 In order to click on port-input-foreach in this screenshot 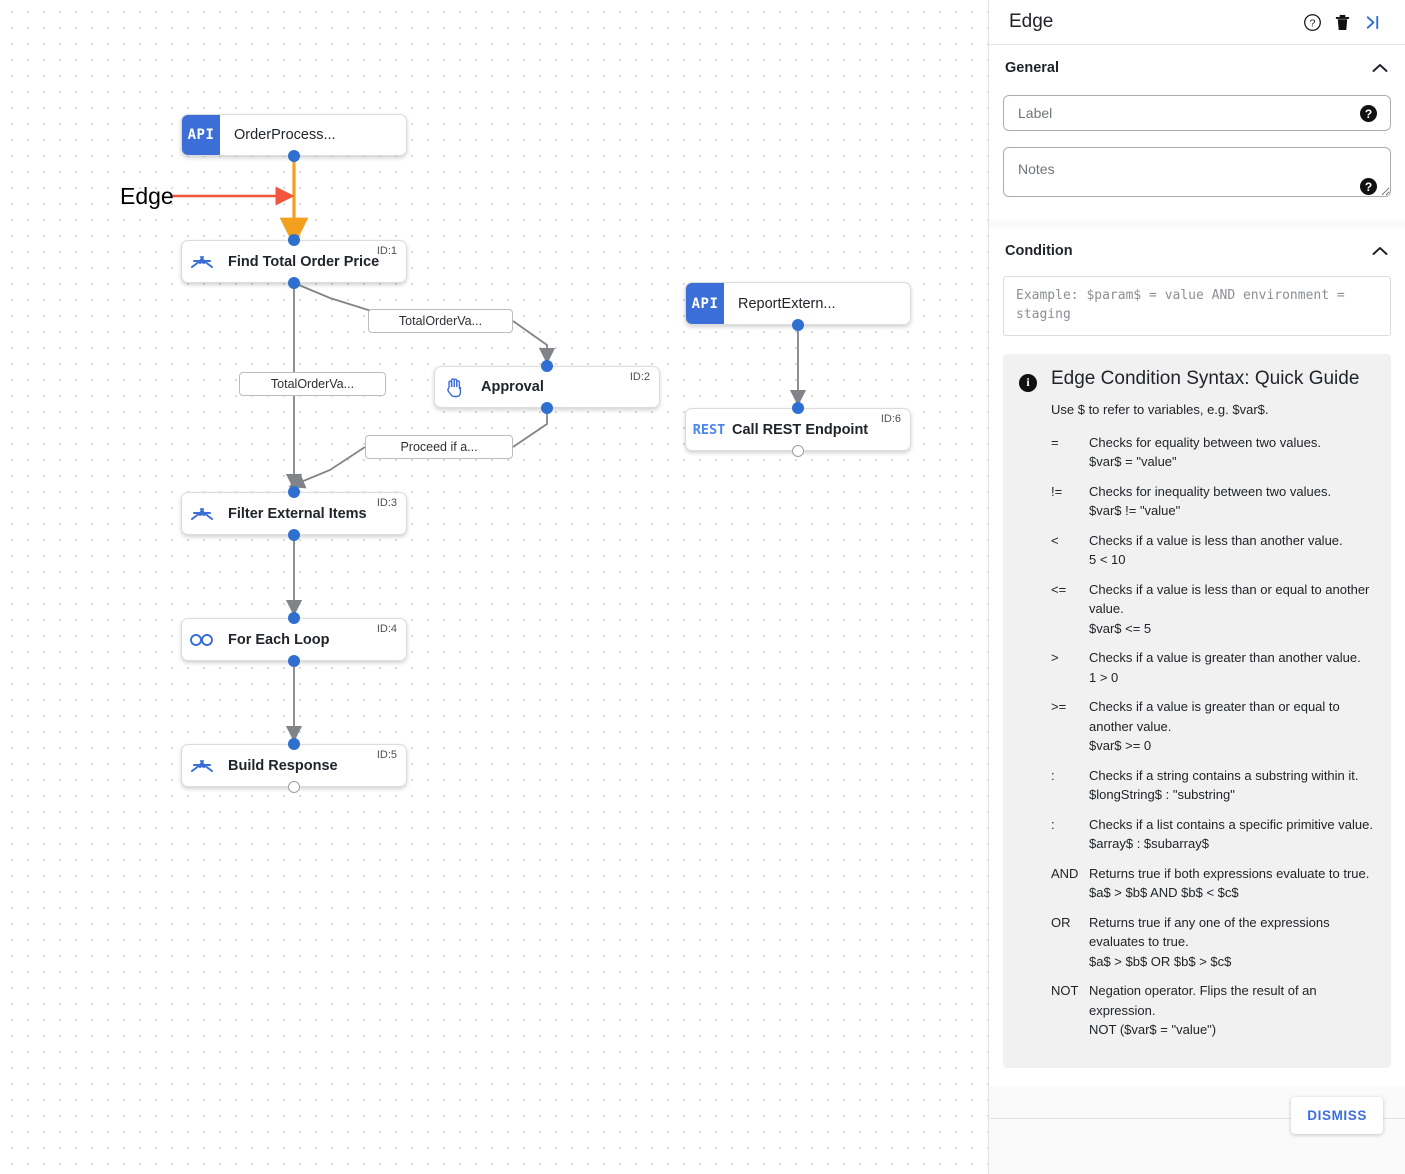, I will do `click(294, 618)`.